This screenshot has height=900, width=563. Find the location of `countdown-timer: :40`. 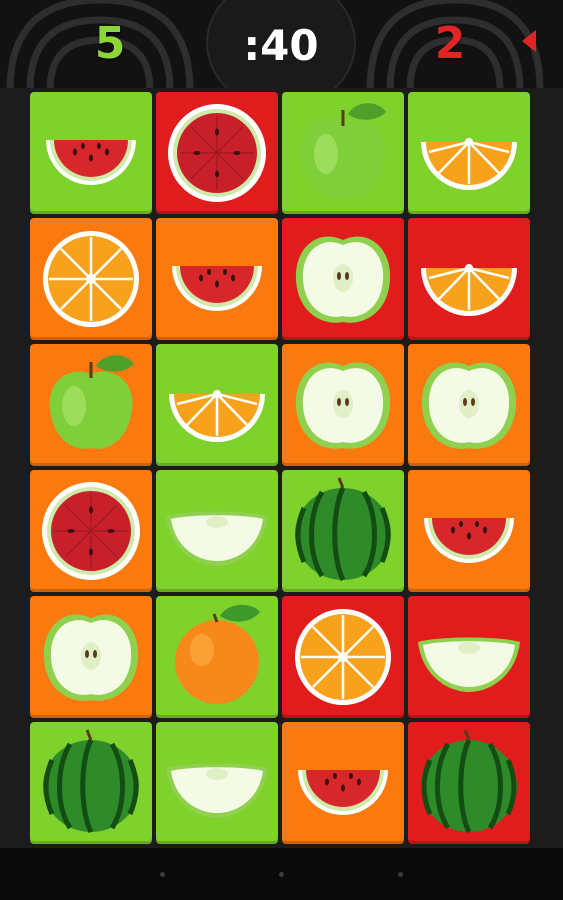

countdown-timer: :40 is located at coordinates (281, 45).